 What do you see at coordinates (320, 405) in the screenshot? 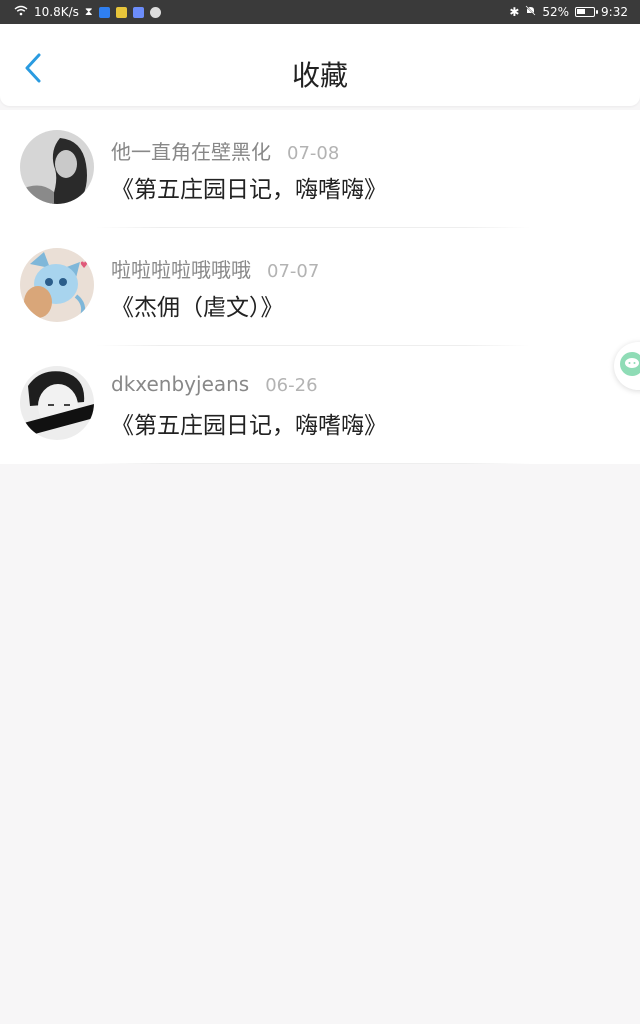
I see `list-item: dkxenbyjeans 06-26 《第五庄园日记，嗨嗜嗨》` at bounding box center [320, 405].